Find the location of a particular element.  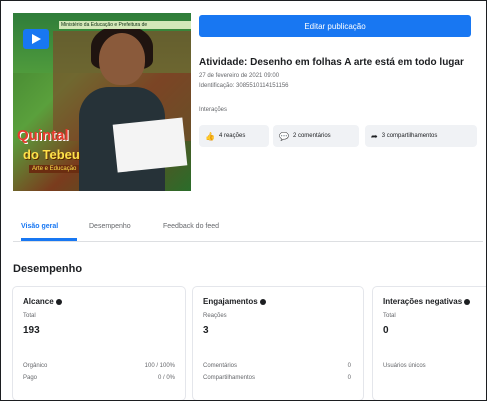

share-icon: ➦ is located at coordinates (374, 136).